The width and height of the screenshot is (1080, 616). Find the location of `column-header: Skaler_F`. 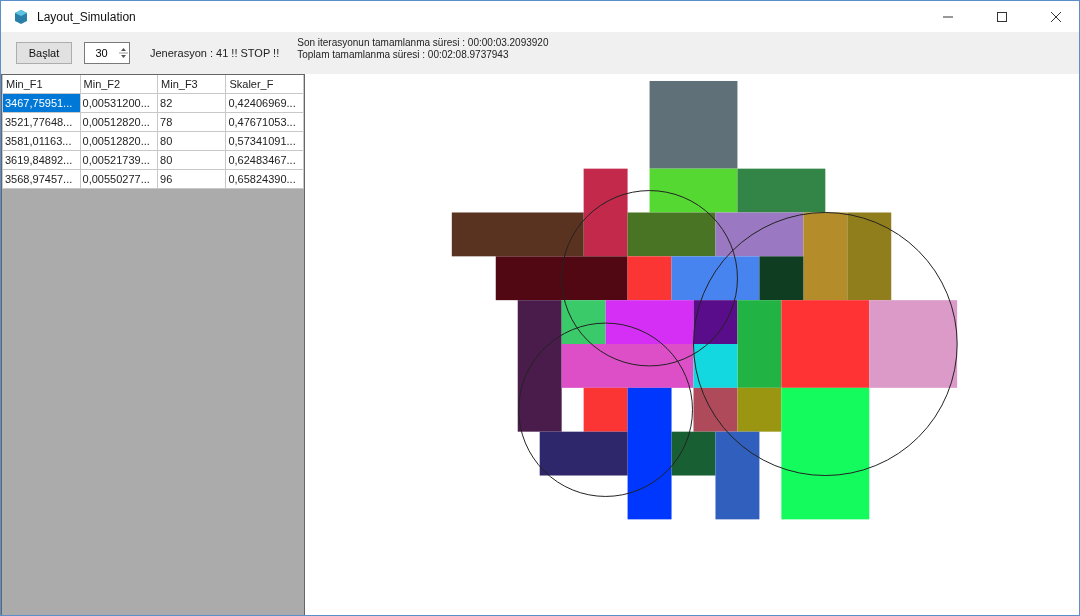

column-header: Skaler_F is located at coordinates (264, 84).